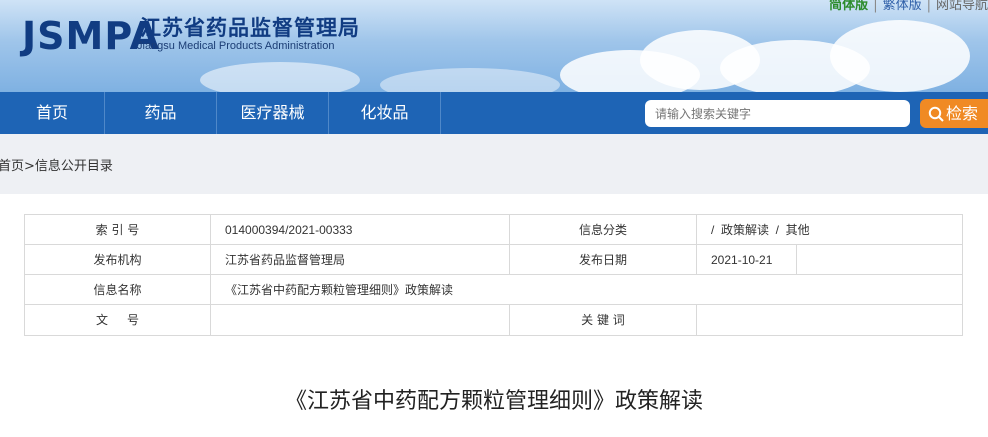  I want to click on breadcrumb: 首页>信息公开目录, so click(56, 164).